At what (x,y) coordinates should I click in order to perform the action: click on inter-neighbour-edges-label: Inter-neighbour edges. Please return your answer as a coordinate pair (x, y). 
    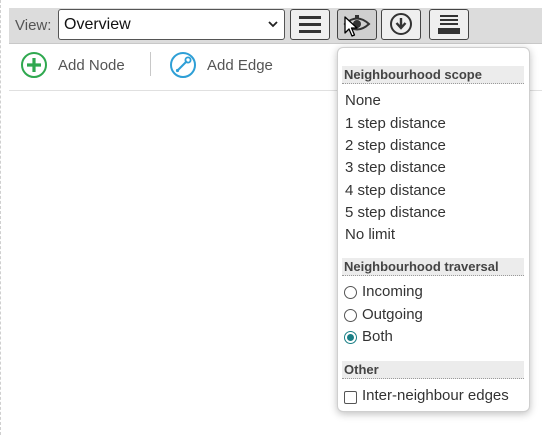
    Looking at the image, I should click on (435, 395).